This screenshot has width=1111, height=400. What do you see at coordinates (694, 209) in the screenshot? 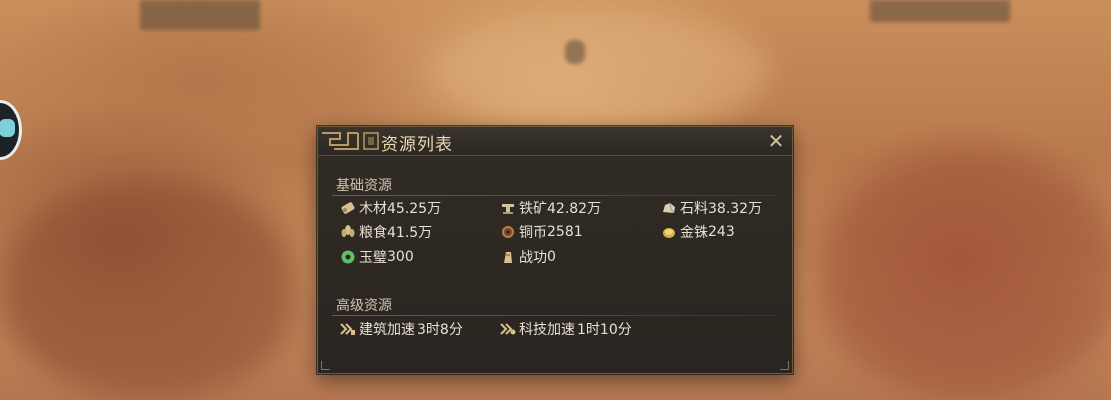
I see `resource-name: 石料` at bounding box center [694, 209].